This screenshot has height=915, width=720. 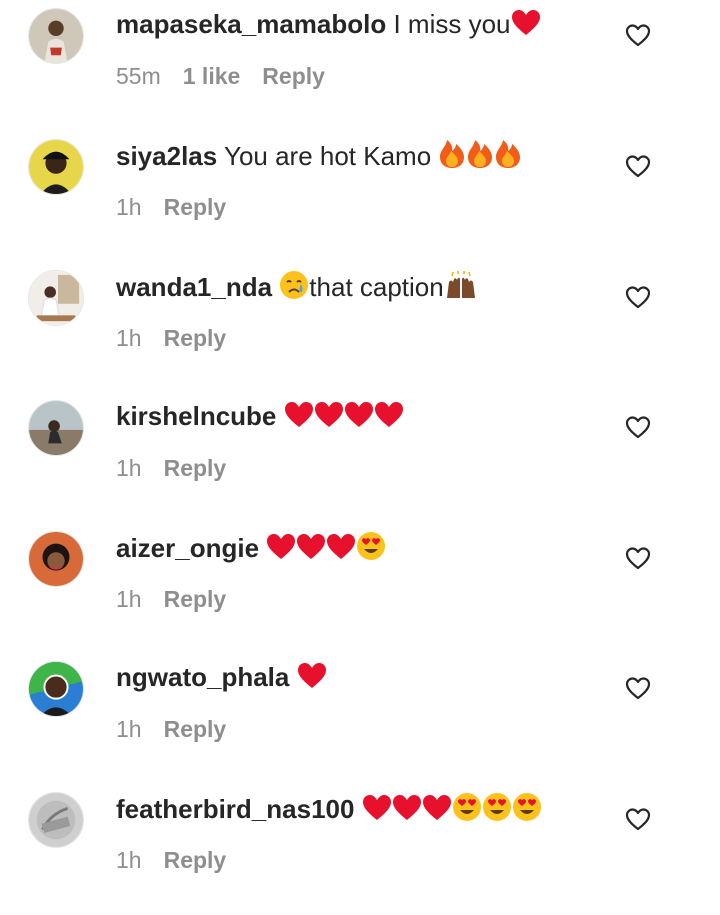 I want to click on comment-line: kirshelncube, so click(x=260, y=416).